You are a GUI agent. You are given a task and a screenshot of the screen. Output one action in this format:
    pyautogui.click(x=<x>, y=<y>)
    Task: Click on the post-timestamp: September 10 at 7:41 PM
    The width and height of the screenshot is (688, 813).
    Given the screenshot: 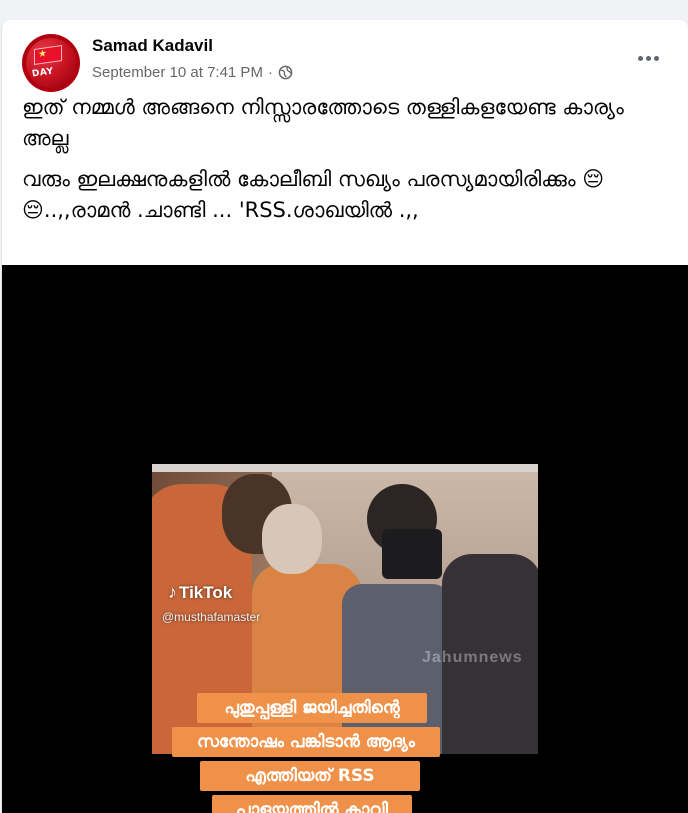 What is the action you would take?
    pyautogui.click(x=177, y=72)
    